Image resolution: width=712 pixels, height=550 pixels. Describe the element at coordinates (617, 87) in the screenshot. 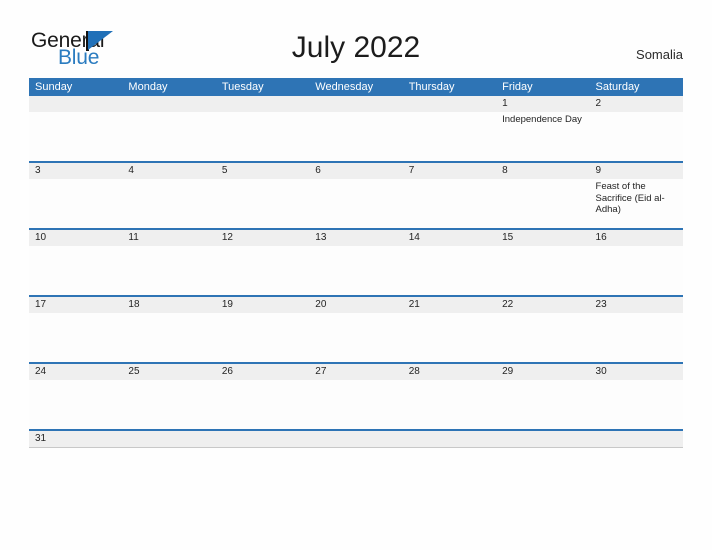

I see `weekday-header-saturday: Saturday` at that location.